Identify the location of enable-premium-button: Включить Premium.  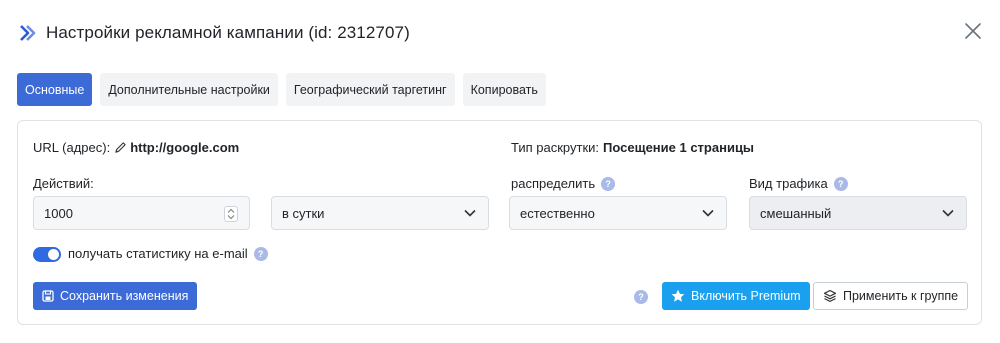
(736, 296).